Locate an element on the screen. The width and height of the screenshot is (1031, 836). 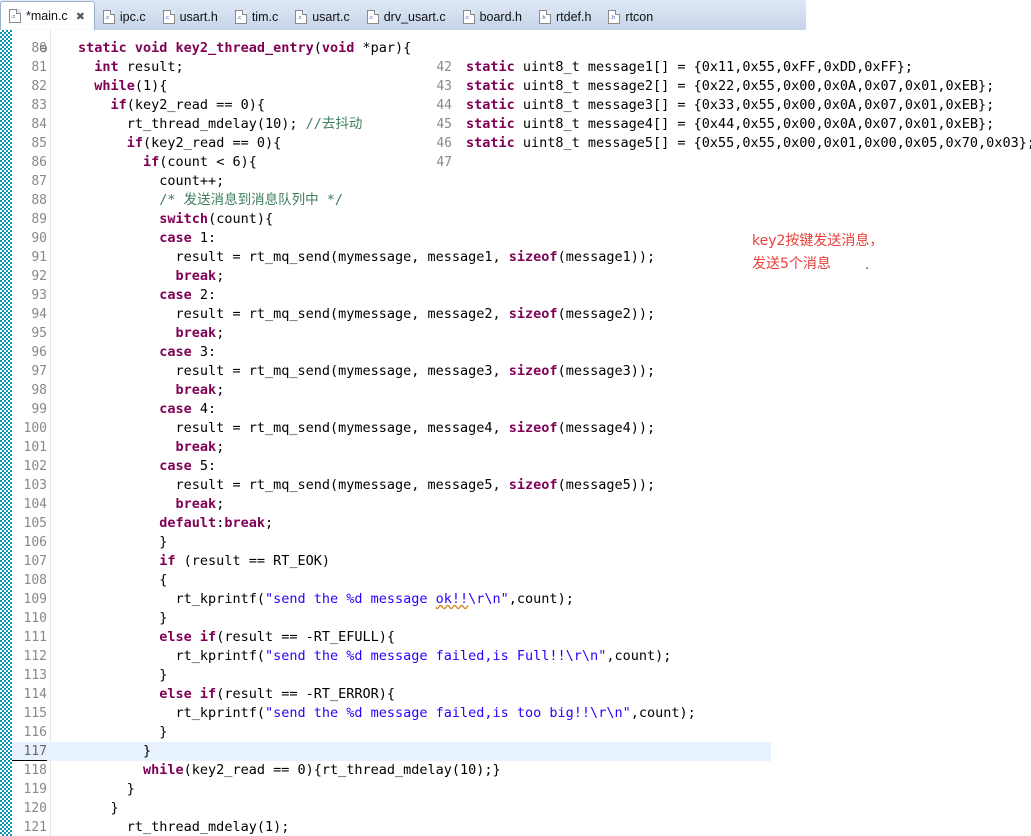
code-token: \r\n" is located at coordinates (488, 599).